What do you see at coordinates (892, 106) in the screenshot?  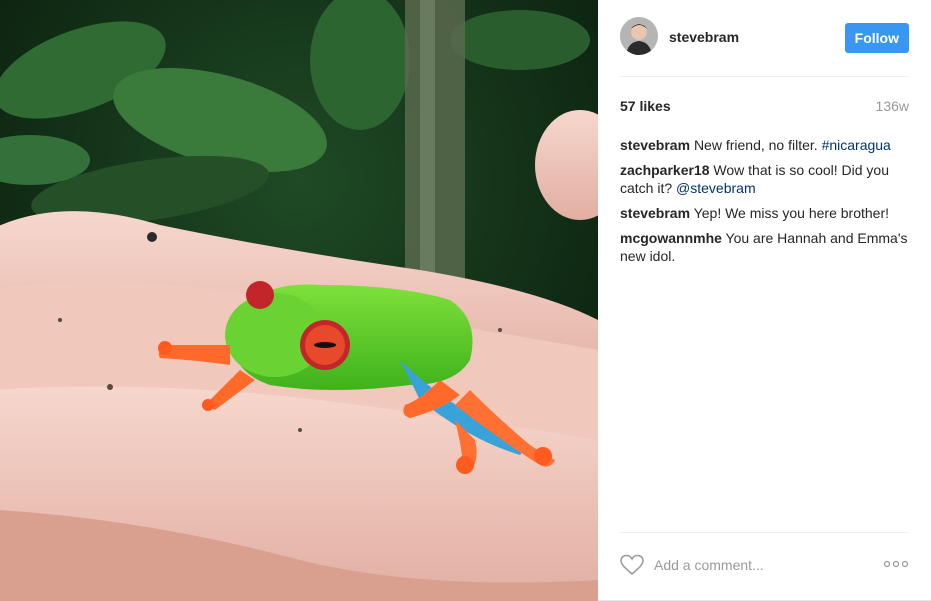 I see `post-age: 136w` at bounding box center [892, 106].